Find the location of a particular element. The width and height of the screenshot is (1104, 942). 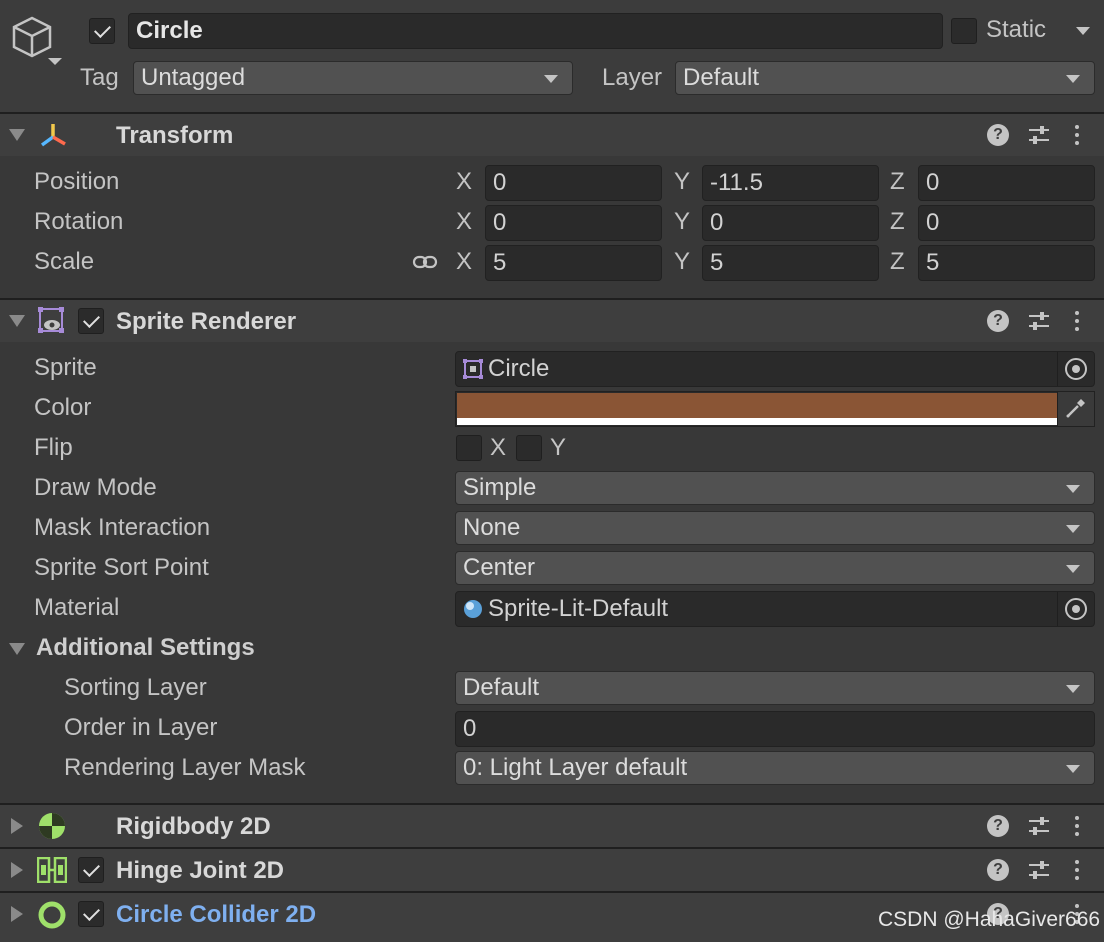

sprite-object-field: Circle is located at coordinates (775, 369).